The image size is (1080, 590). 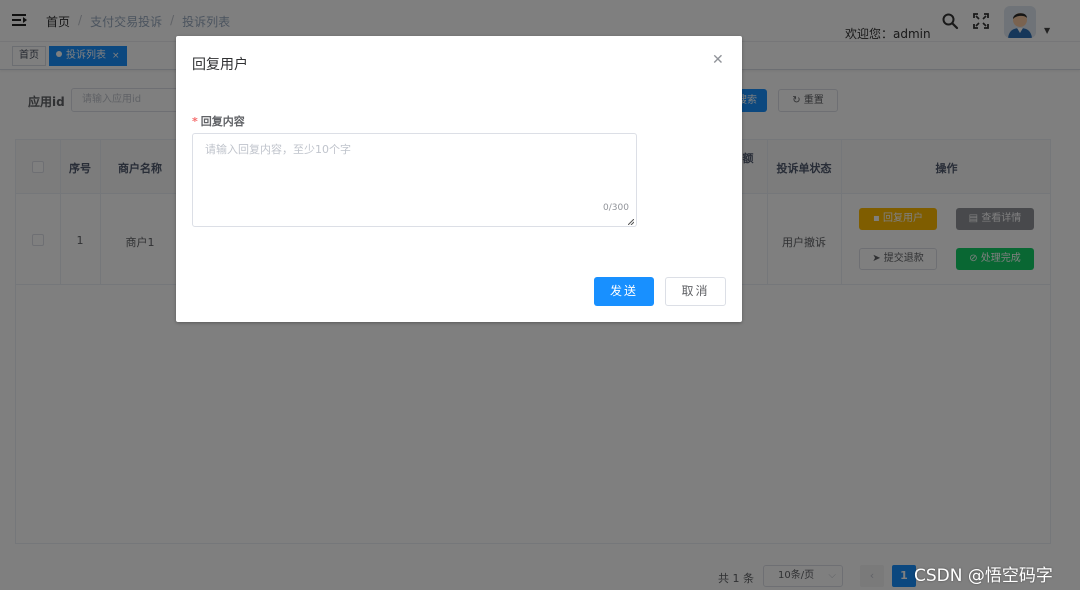 What do you see at coordinates (631, 222) in the screenshot?
I see `resize-handle-icon` at bounding box center [631, 222].